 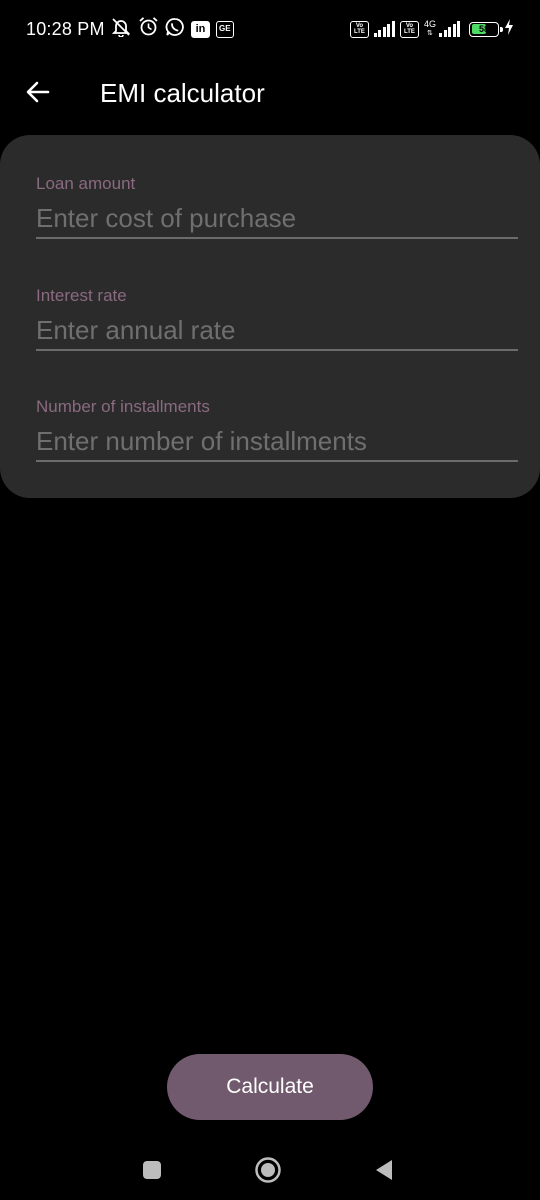 I want to click on back-button, so click(x=38, y=92).